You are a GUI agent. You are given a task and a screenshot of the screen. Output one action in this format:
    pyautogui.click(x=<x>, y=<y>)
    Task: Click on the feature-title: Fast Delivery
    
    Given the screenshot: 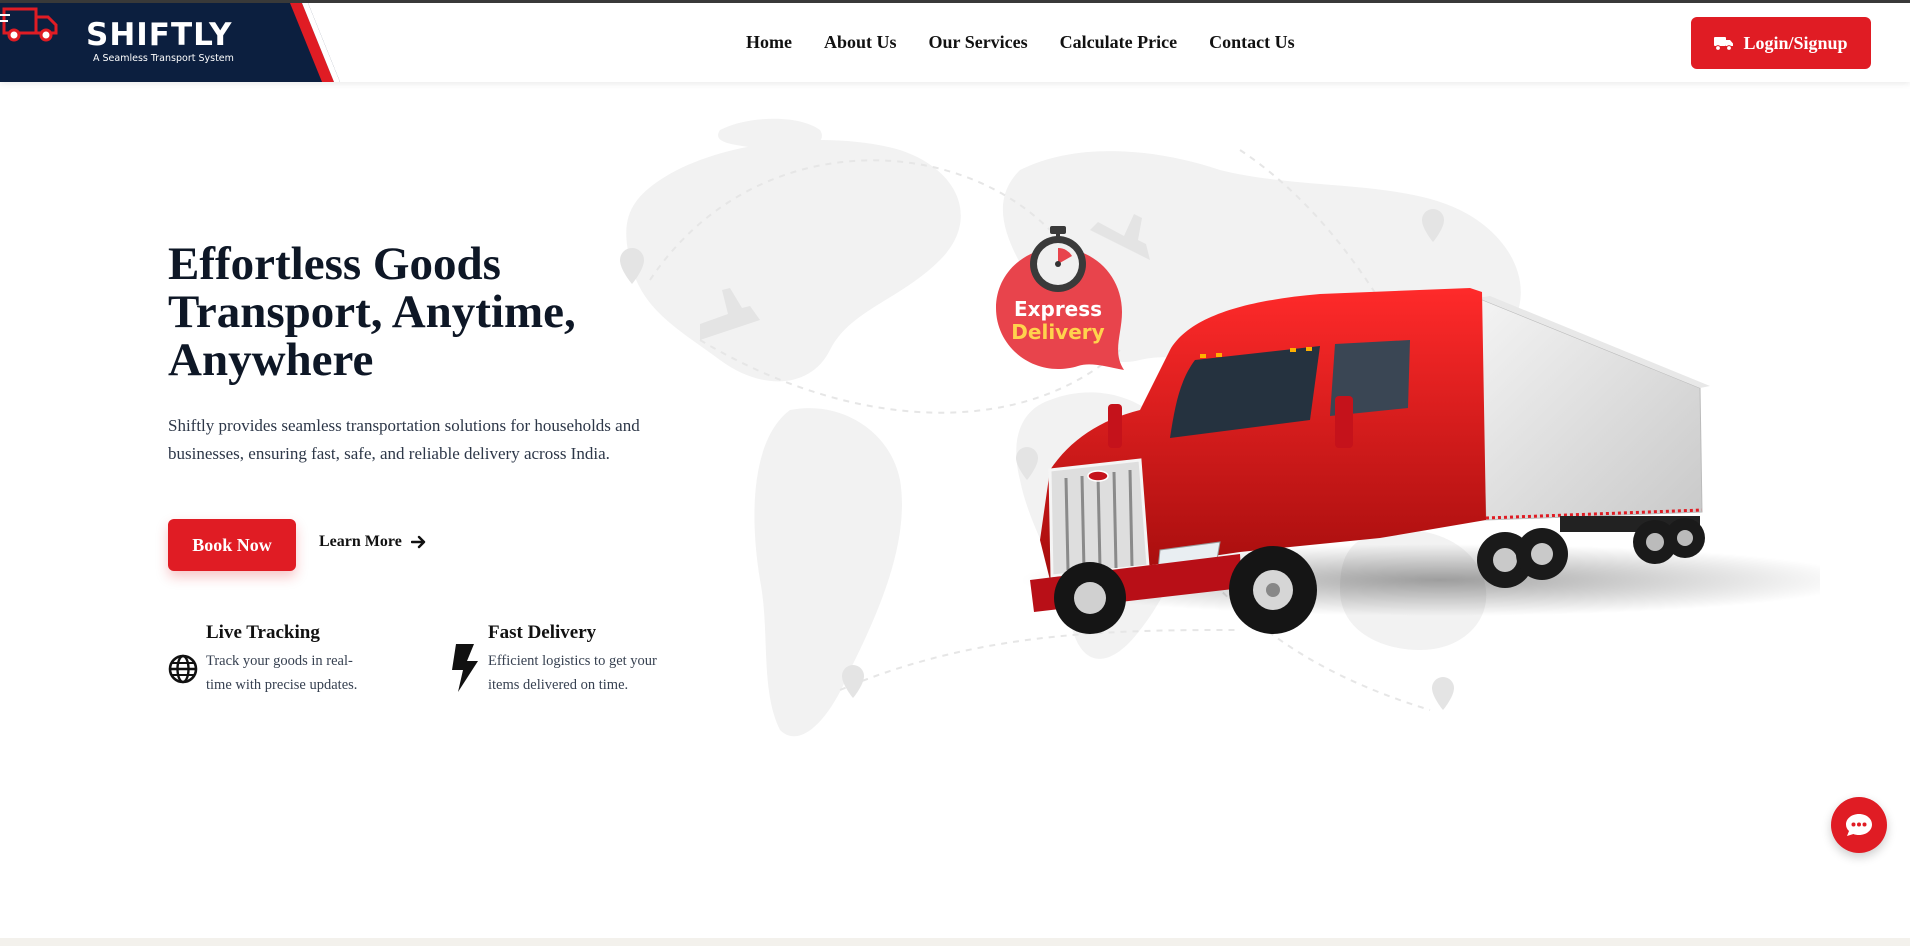 What is the action you would take?
    pyautogui.click(x=542, y=632)
    